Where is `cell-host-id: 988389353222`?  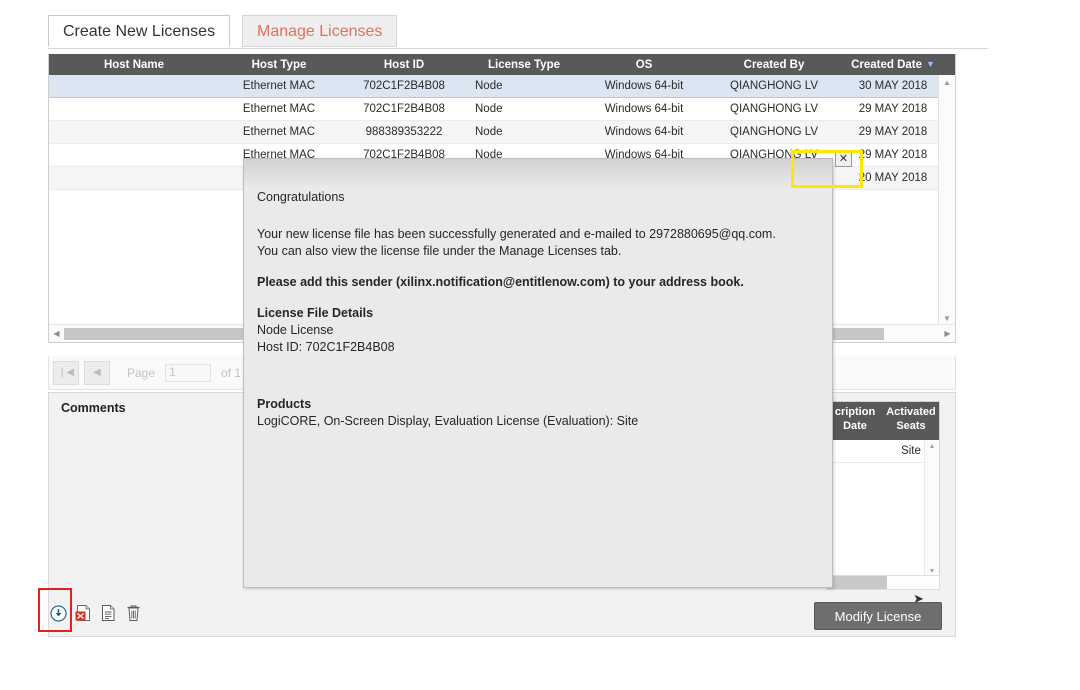
cell-host-id: 988389353222 is located at coordinates (404, 132).